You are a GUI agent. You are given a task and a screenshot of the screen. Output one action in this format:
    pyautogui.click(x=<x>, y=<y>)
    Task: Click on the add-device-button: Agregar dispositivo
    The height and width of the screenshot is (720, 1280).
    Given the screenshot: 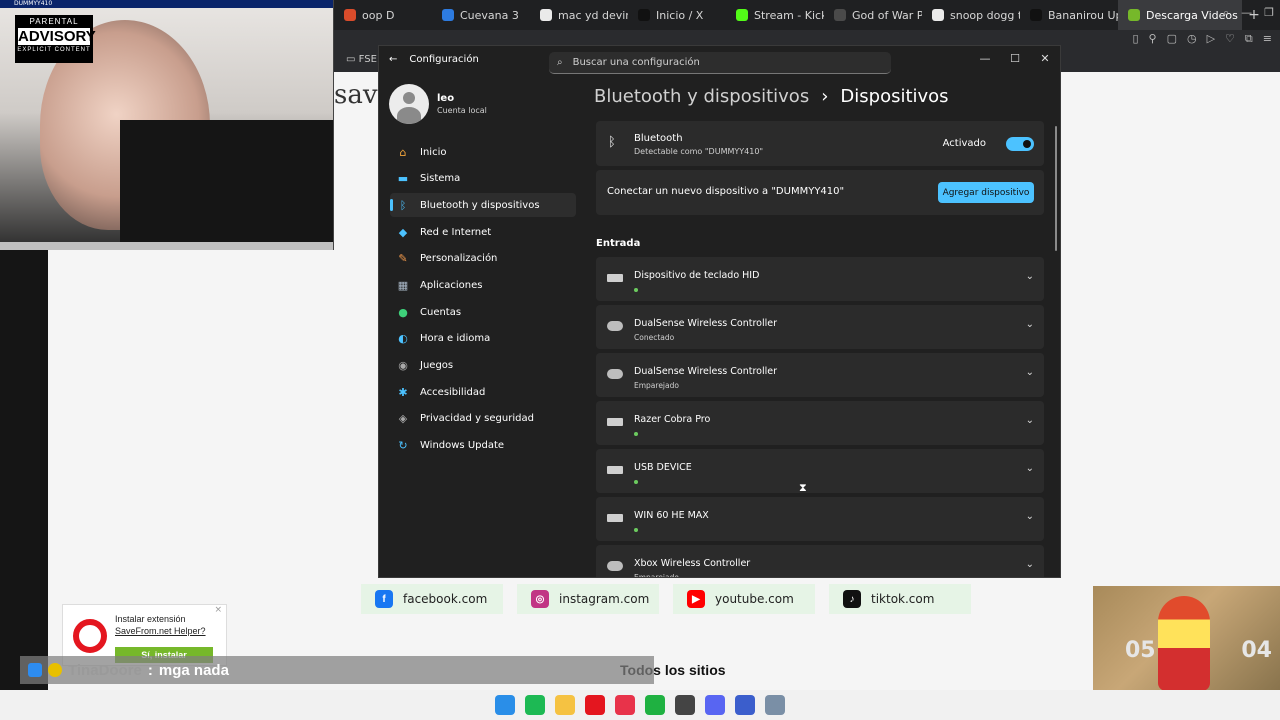 What is the action you would take?
    pyautogui.click(x=986, y=192)
    